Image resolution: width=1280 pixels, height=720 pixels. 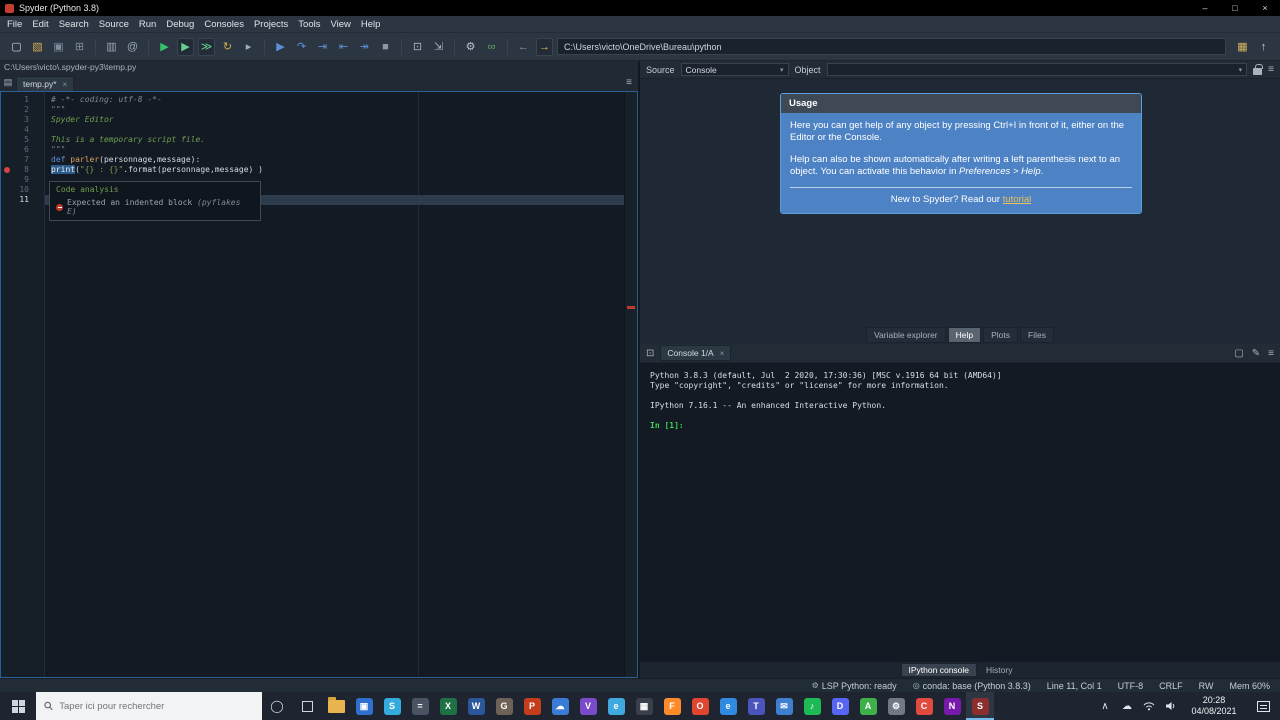 I want to click on working-directory-input, so click(x=891, y=46).